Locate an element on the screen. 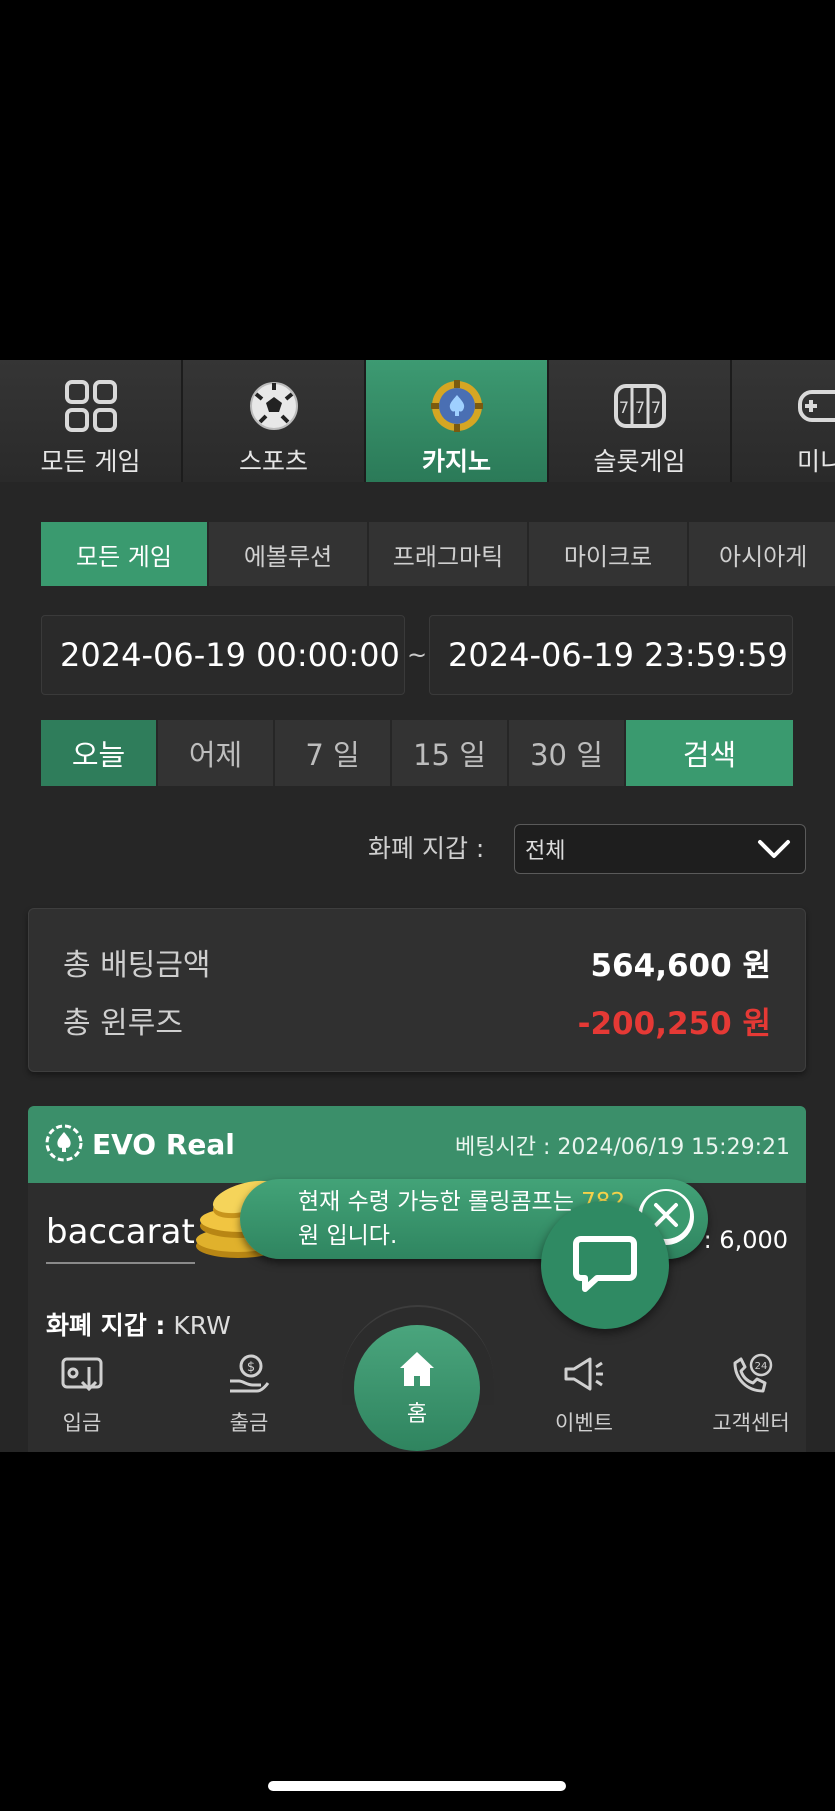 The image size is (835, 1811). wallet-select-value: 전체 is located at coordinates (545, 851).